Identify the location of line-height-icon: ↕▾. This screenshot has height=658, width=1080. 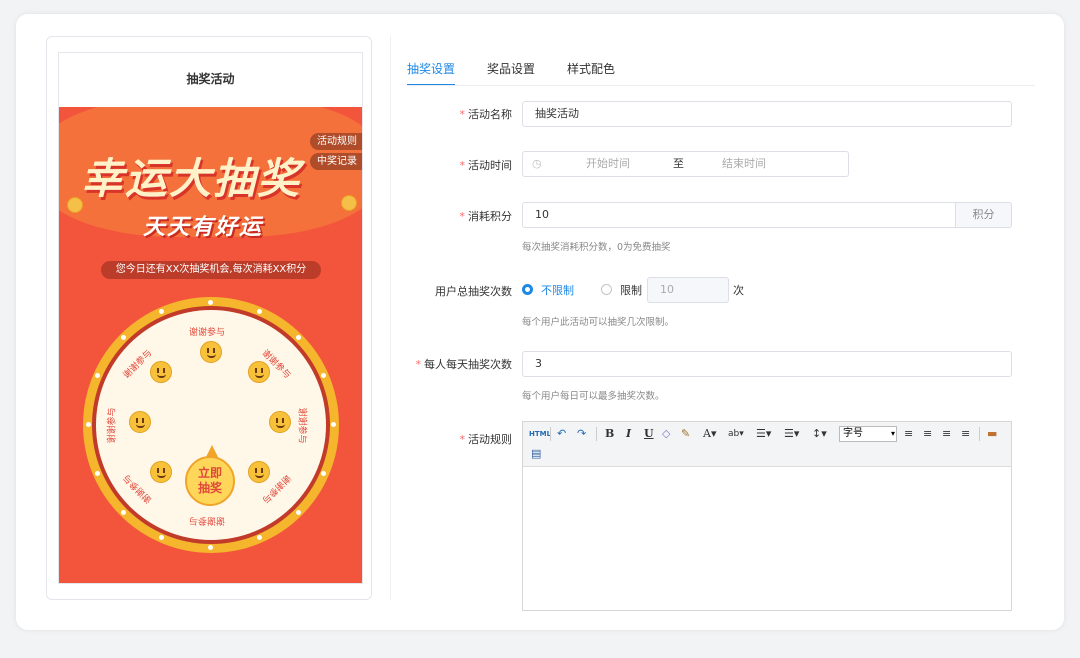
(819, 434).